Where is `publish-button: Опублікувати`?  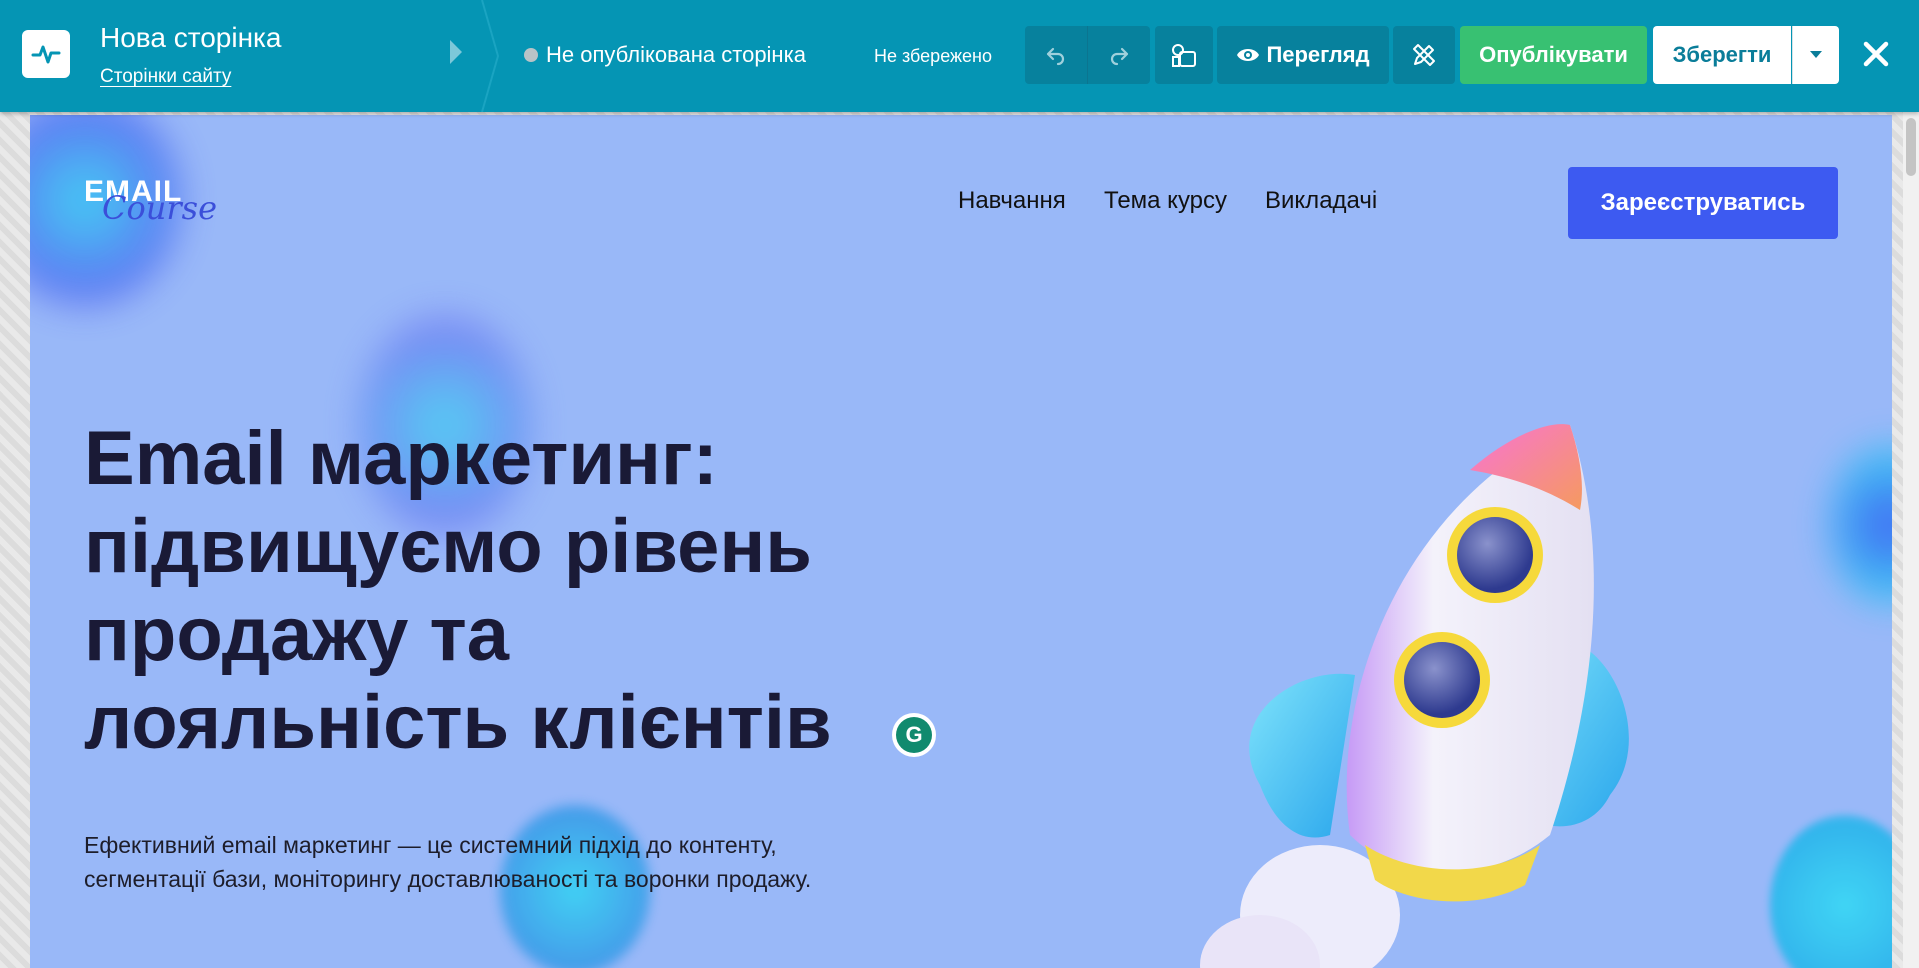 publish-button: Опублікувати is located at coordinates (1553, 55).